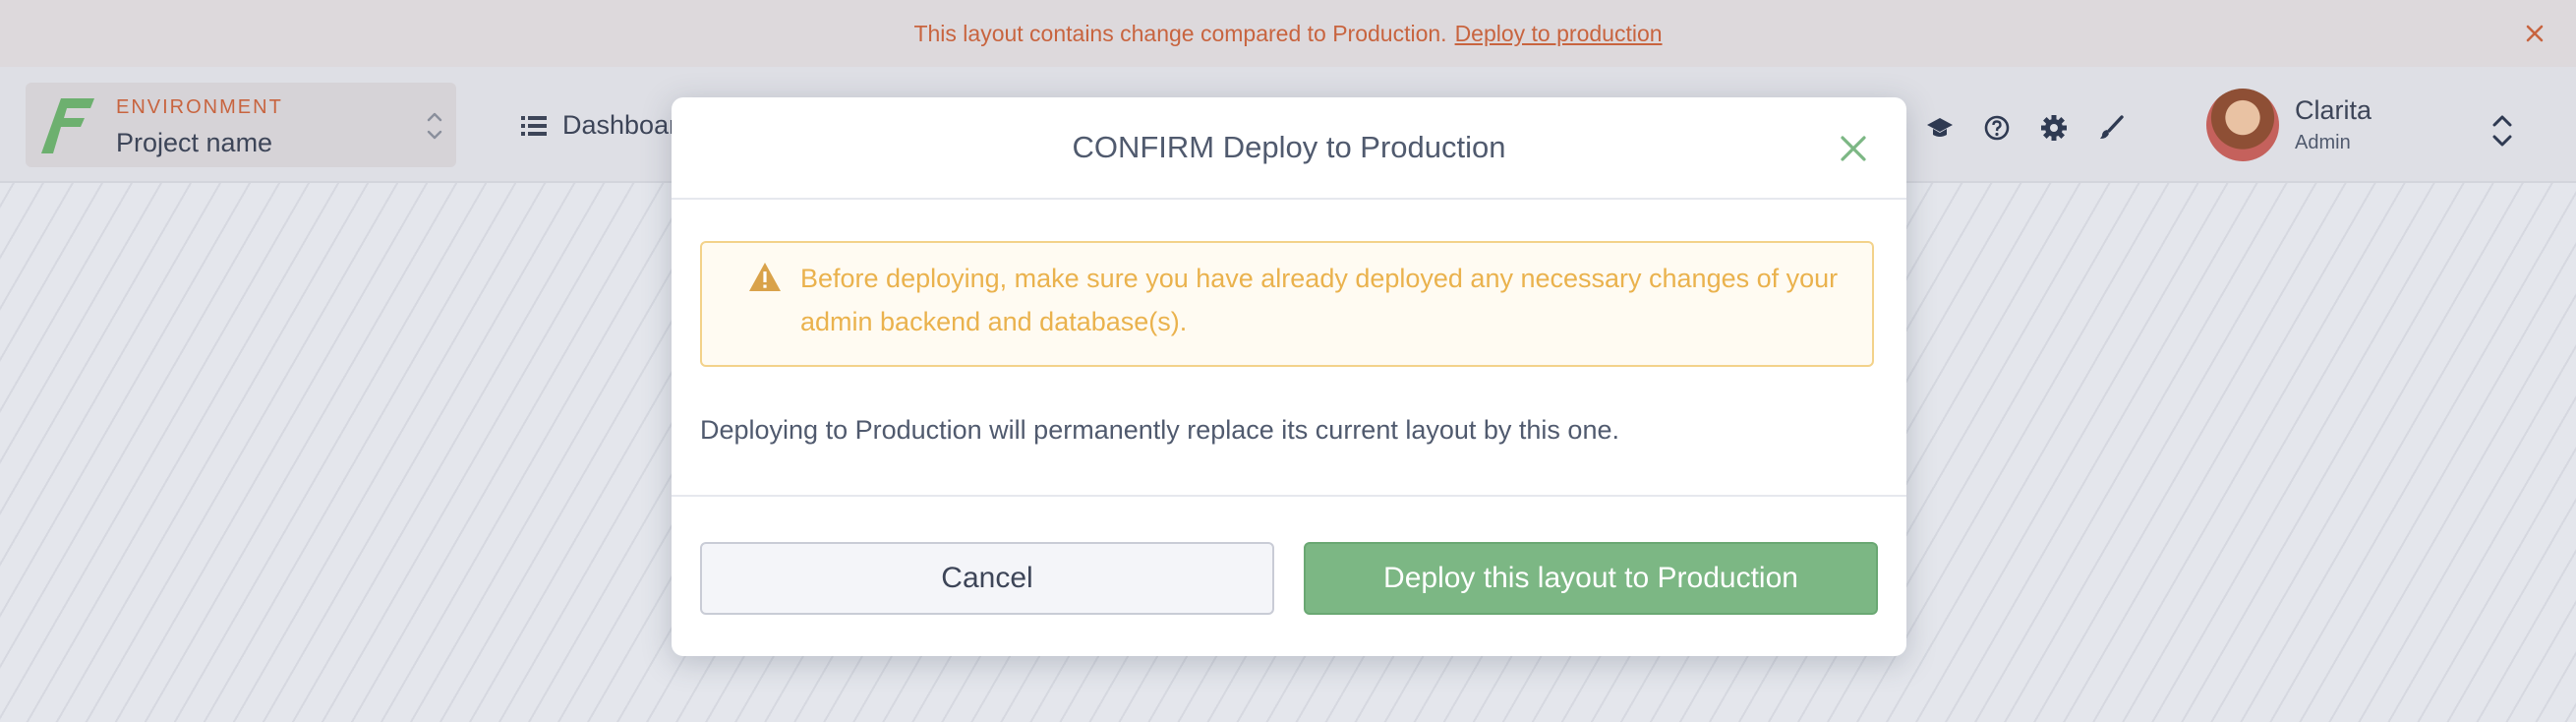  What do you see at coordinates (765, 277) in the screenshot?
I see `warning-icon` at bounding box center [765, 277].